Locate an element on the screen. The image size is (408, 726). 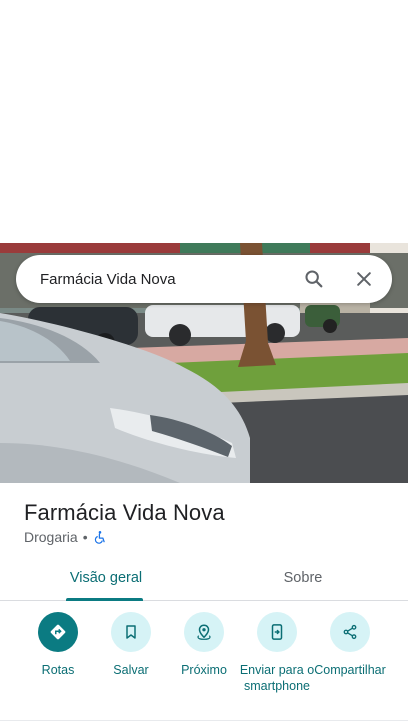
wheelchair-icon is located at coordinates (100, 537).